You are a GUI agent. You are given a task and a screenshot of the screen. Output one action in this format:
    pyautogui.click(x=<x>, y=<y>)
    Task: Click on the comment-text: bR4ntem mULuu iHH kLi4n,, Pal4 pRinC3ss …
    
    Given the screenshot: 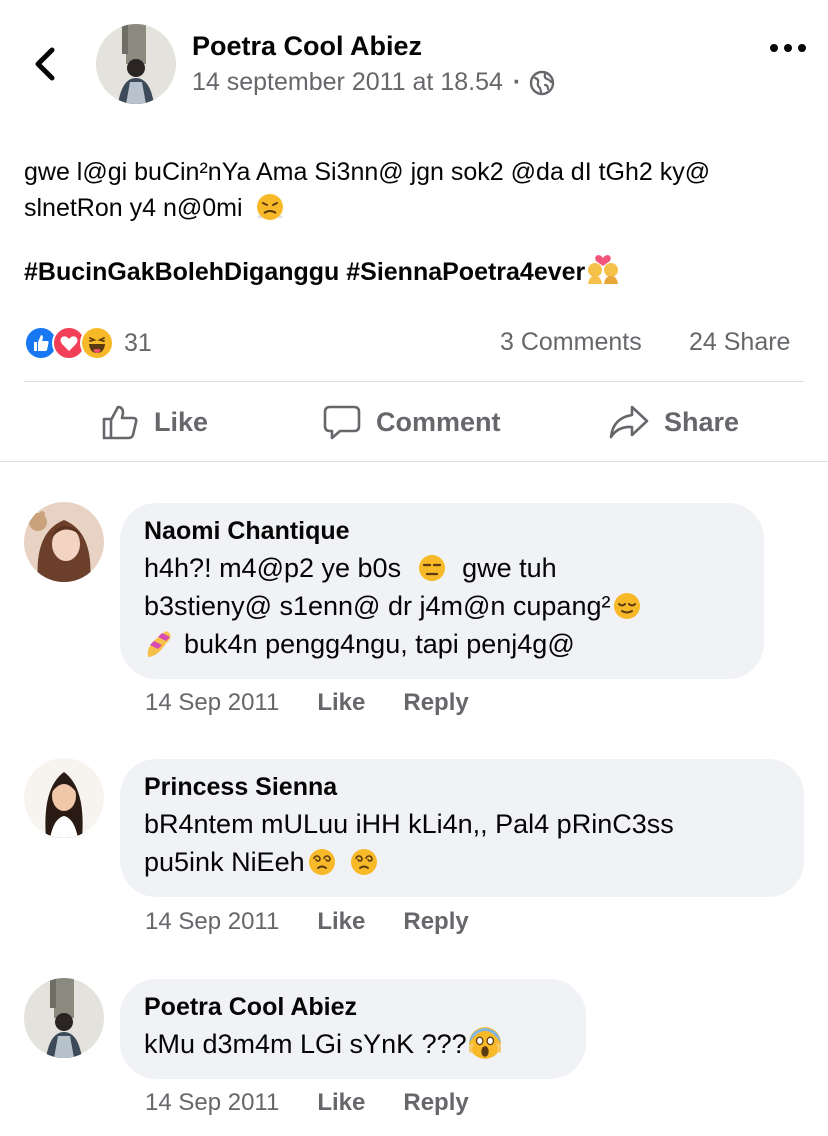 What is the action you would take?
    pyautogui.click(x=461, y=843)
    